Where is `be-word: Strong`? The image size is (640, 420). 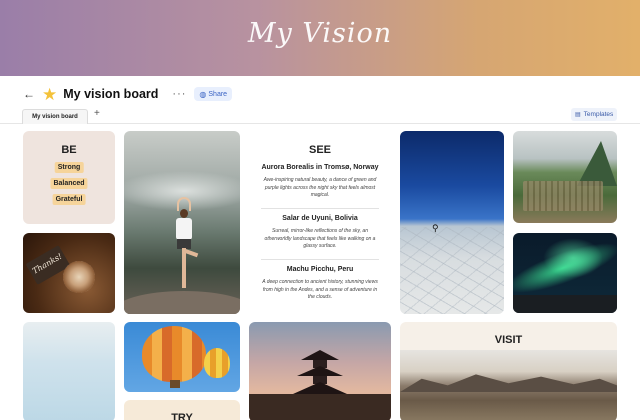
be-word: Strong is located at coordinates (69, 167).